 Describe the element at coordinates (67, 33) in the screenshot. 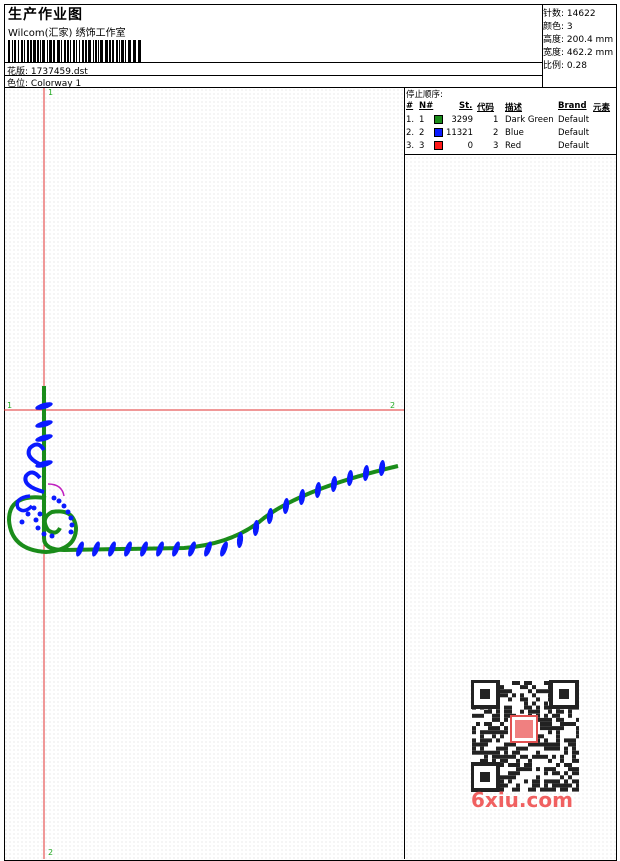

I see `company-name: Wilcom(汇家) 绣饰工作室` at that location.